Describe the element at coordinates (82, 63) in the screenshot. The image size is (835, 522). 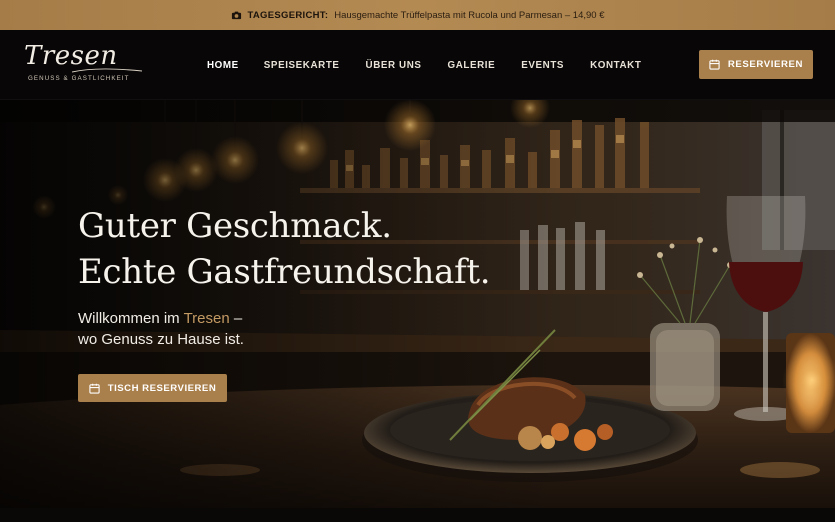
I see `logo: Tresen Genuss & Gastlichkeit` at that location.